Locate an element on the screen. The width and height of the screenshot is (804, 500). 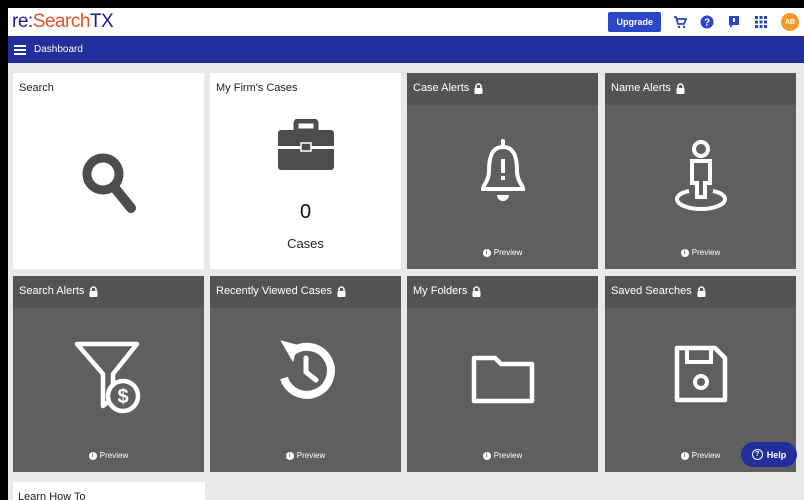
tile-recently-viewed-cases: Recently Viewed Cases i Preview is located at coordinates (305, 374).